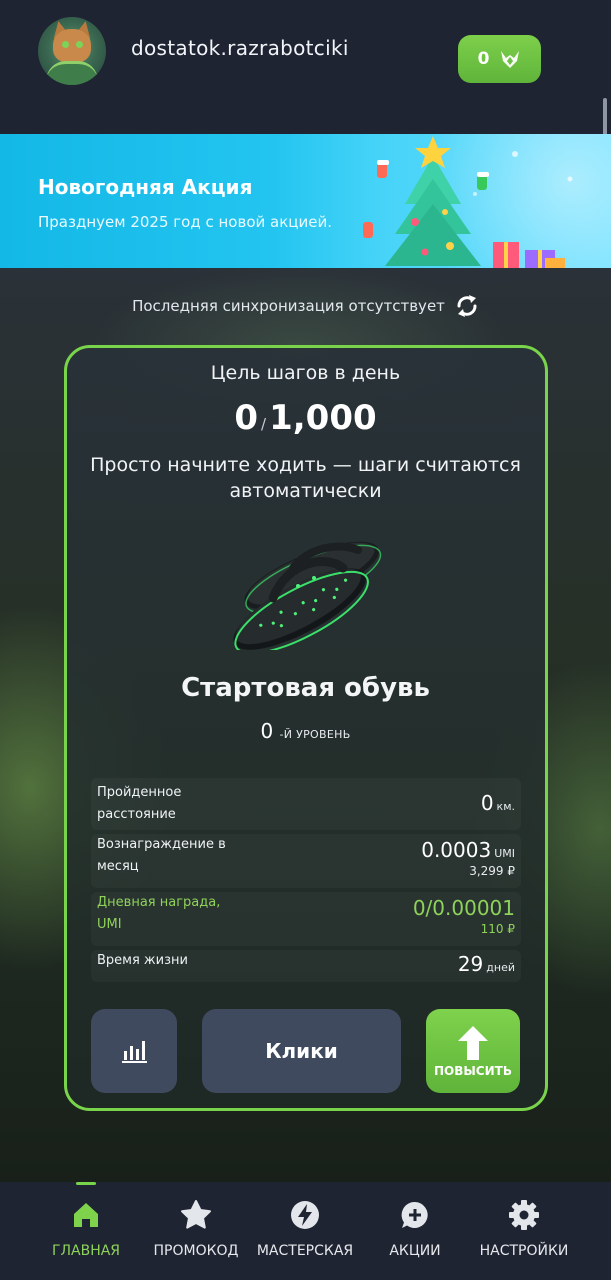  Describe the element at coordinates (472, 1071) in the screenshot. I see `upgrade-label: ПОВЫСИТЬ` at that location.